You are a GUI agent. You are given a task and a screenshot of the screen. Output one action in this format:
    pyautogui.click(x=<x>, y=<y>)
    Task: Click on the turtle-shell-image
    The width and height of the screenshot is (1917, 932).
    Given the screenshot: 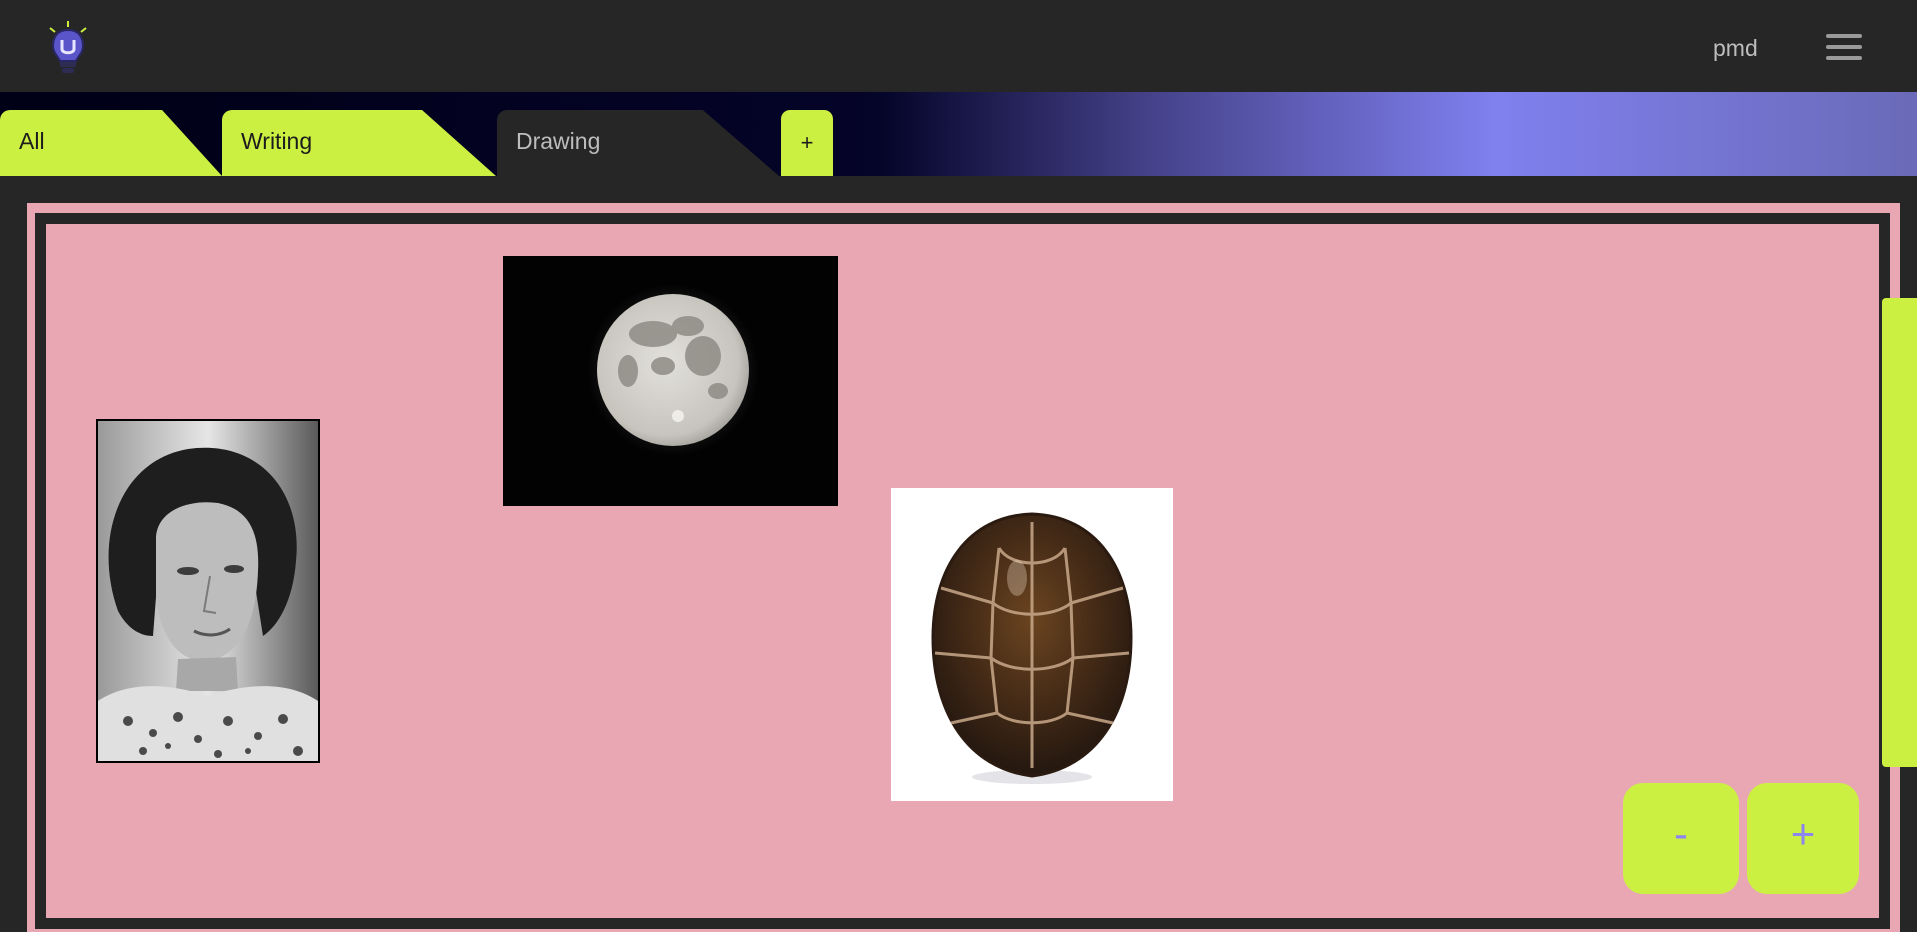 What is the action you would take?
    pyautogui.click(x=1032, y=644)
    